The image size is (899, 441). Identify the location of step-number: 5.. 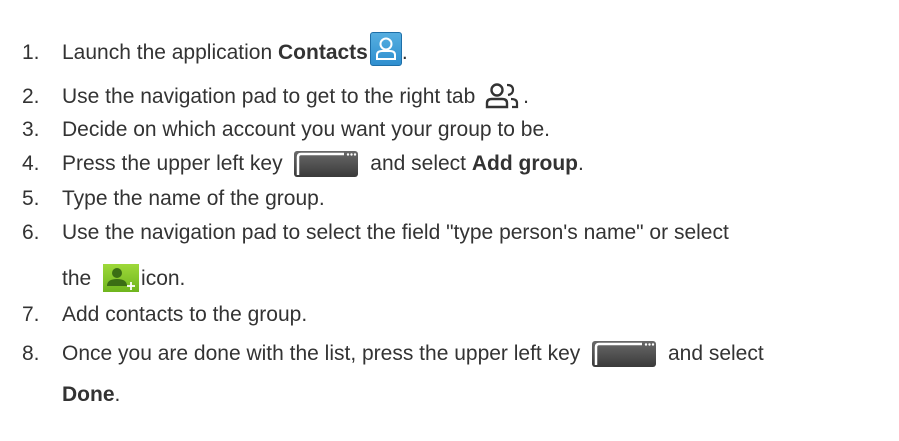
(31, 198).